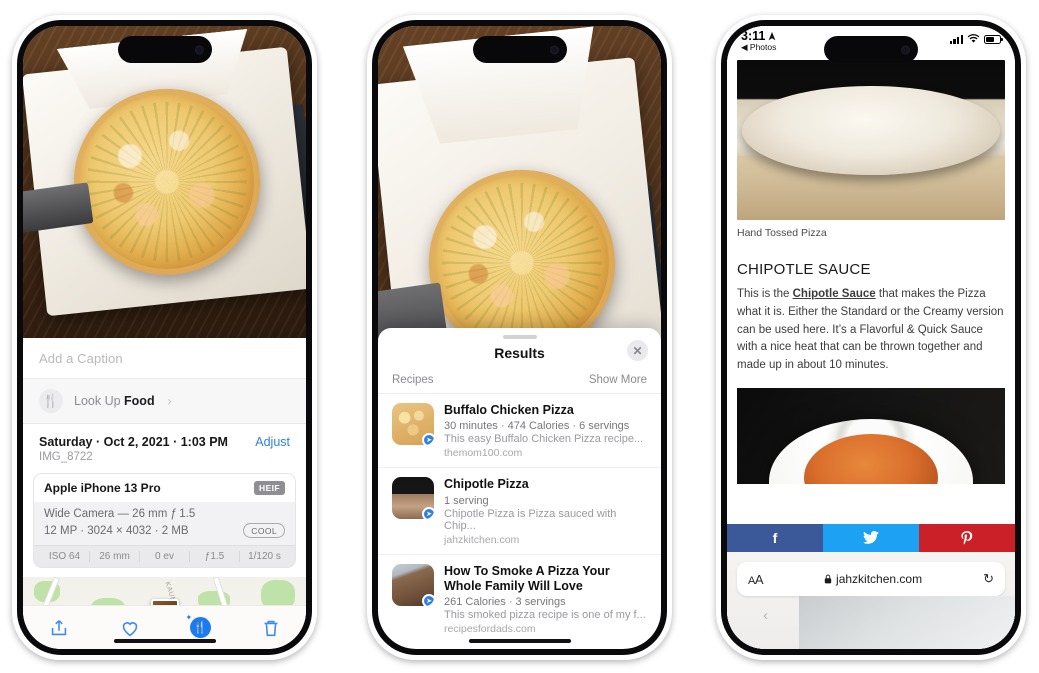  I want to click on back-to-app-button: ◀ Photos, so click(758, 47).